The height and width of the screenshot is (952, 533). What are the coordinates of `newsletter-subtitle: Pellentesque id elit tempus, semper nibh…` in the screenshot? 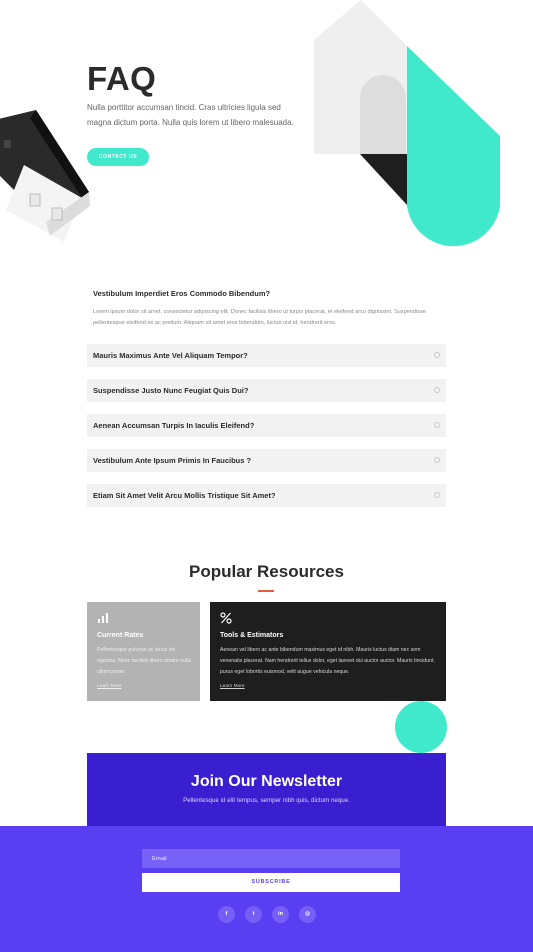 It's located at (266, 800).